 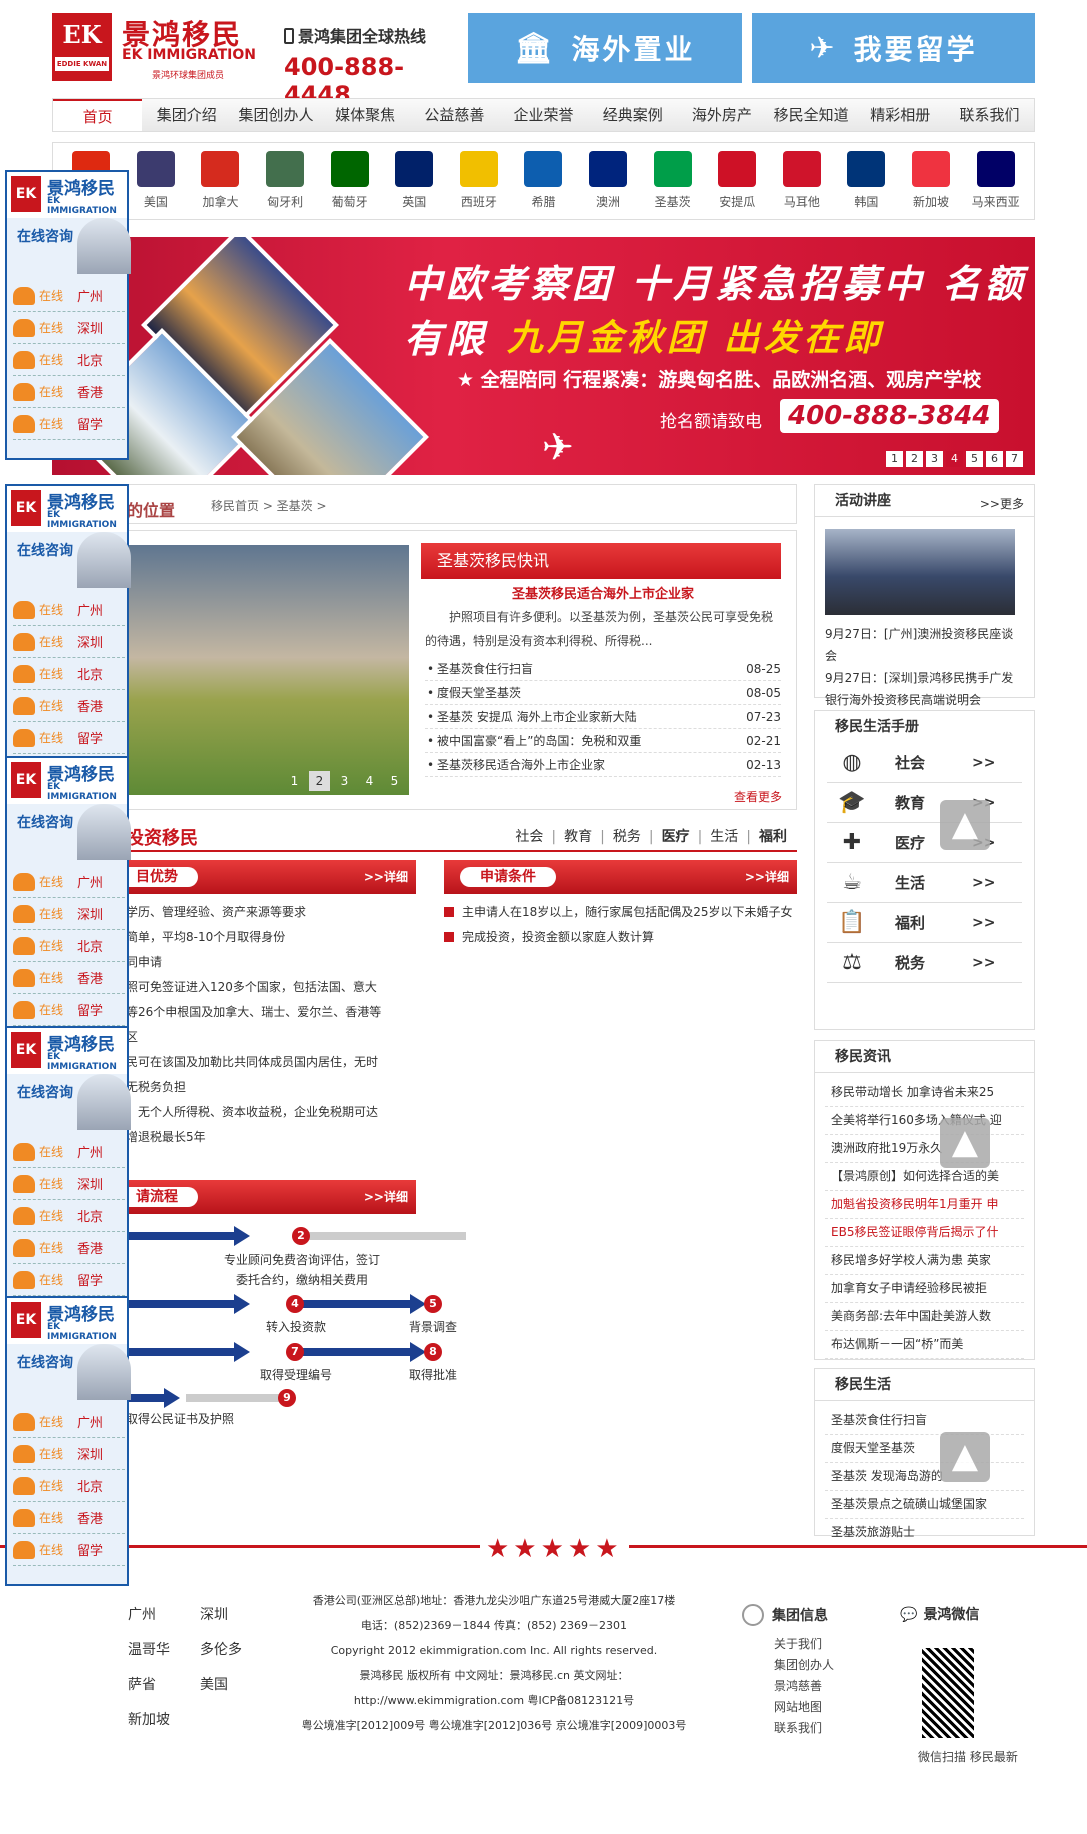 What do you see at coordinates (924, 923) in the screenshot?
I see `life-guide-item: 📋 福利 >>` at bounding box center [924, 923].